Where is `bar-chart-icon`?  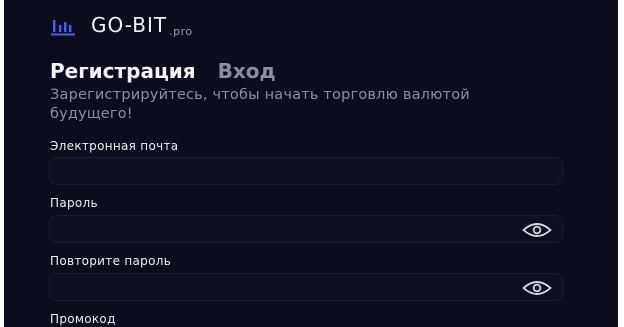 bar-chart-icon is located at coordinates (63, 28).